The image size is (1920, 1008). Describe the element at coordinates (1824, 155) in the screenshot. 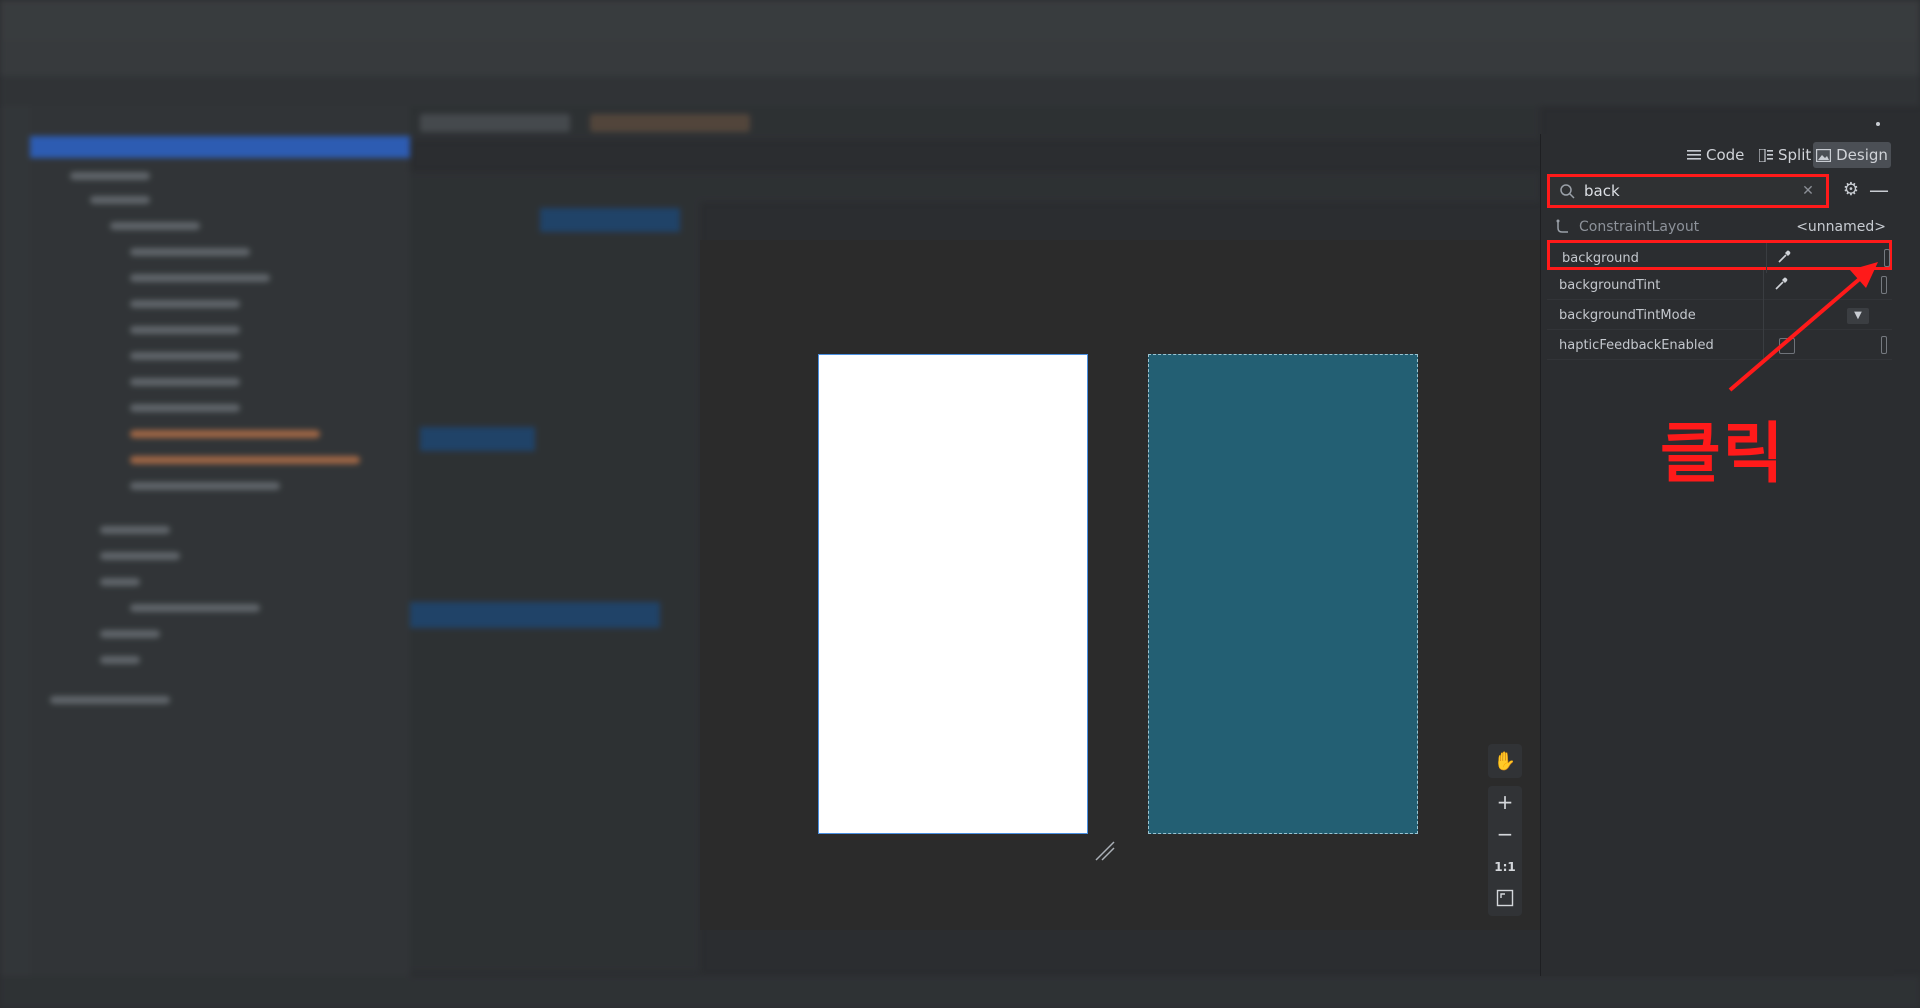

I see `image-icon` at that location.